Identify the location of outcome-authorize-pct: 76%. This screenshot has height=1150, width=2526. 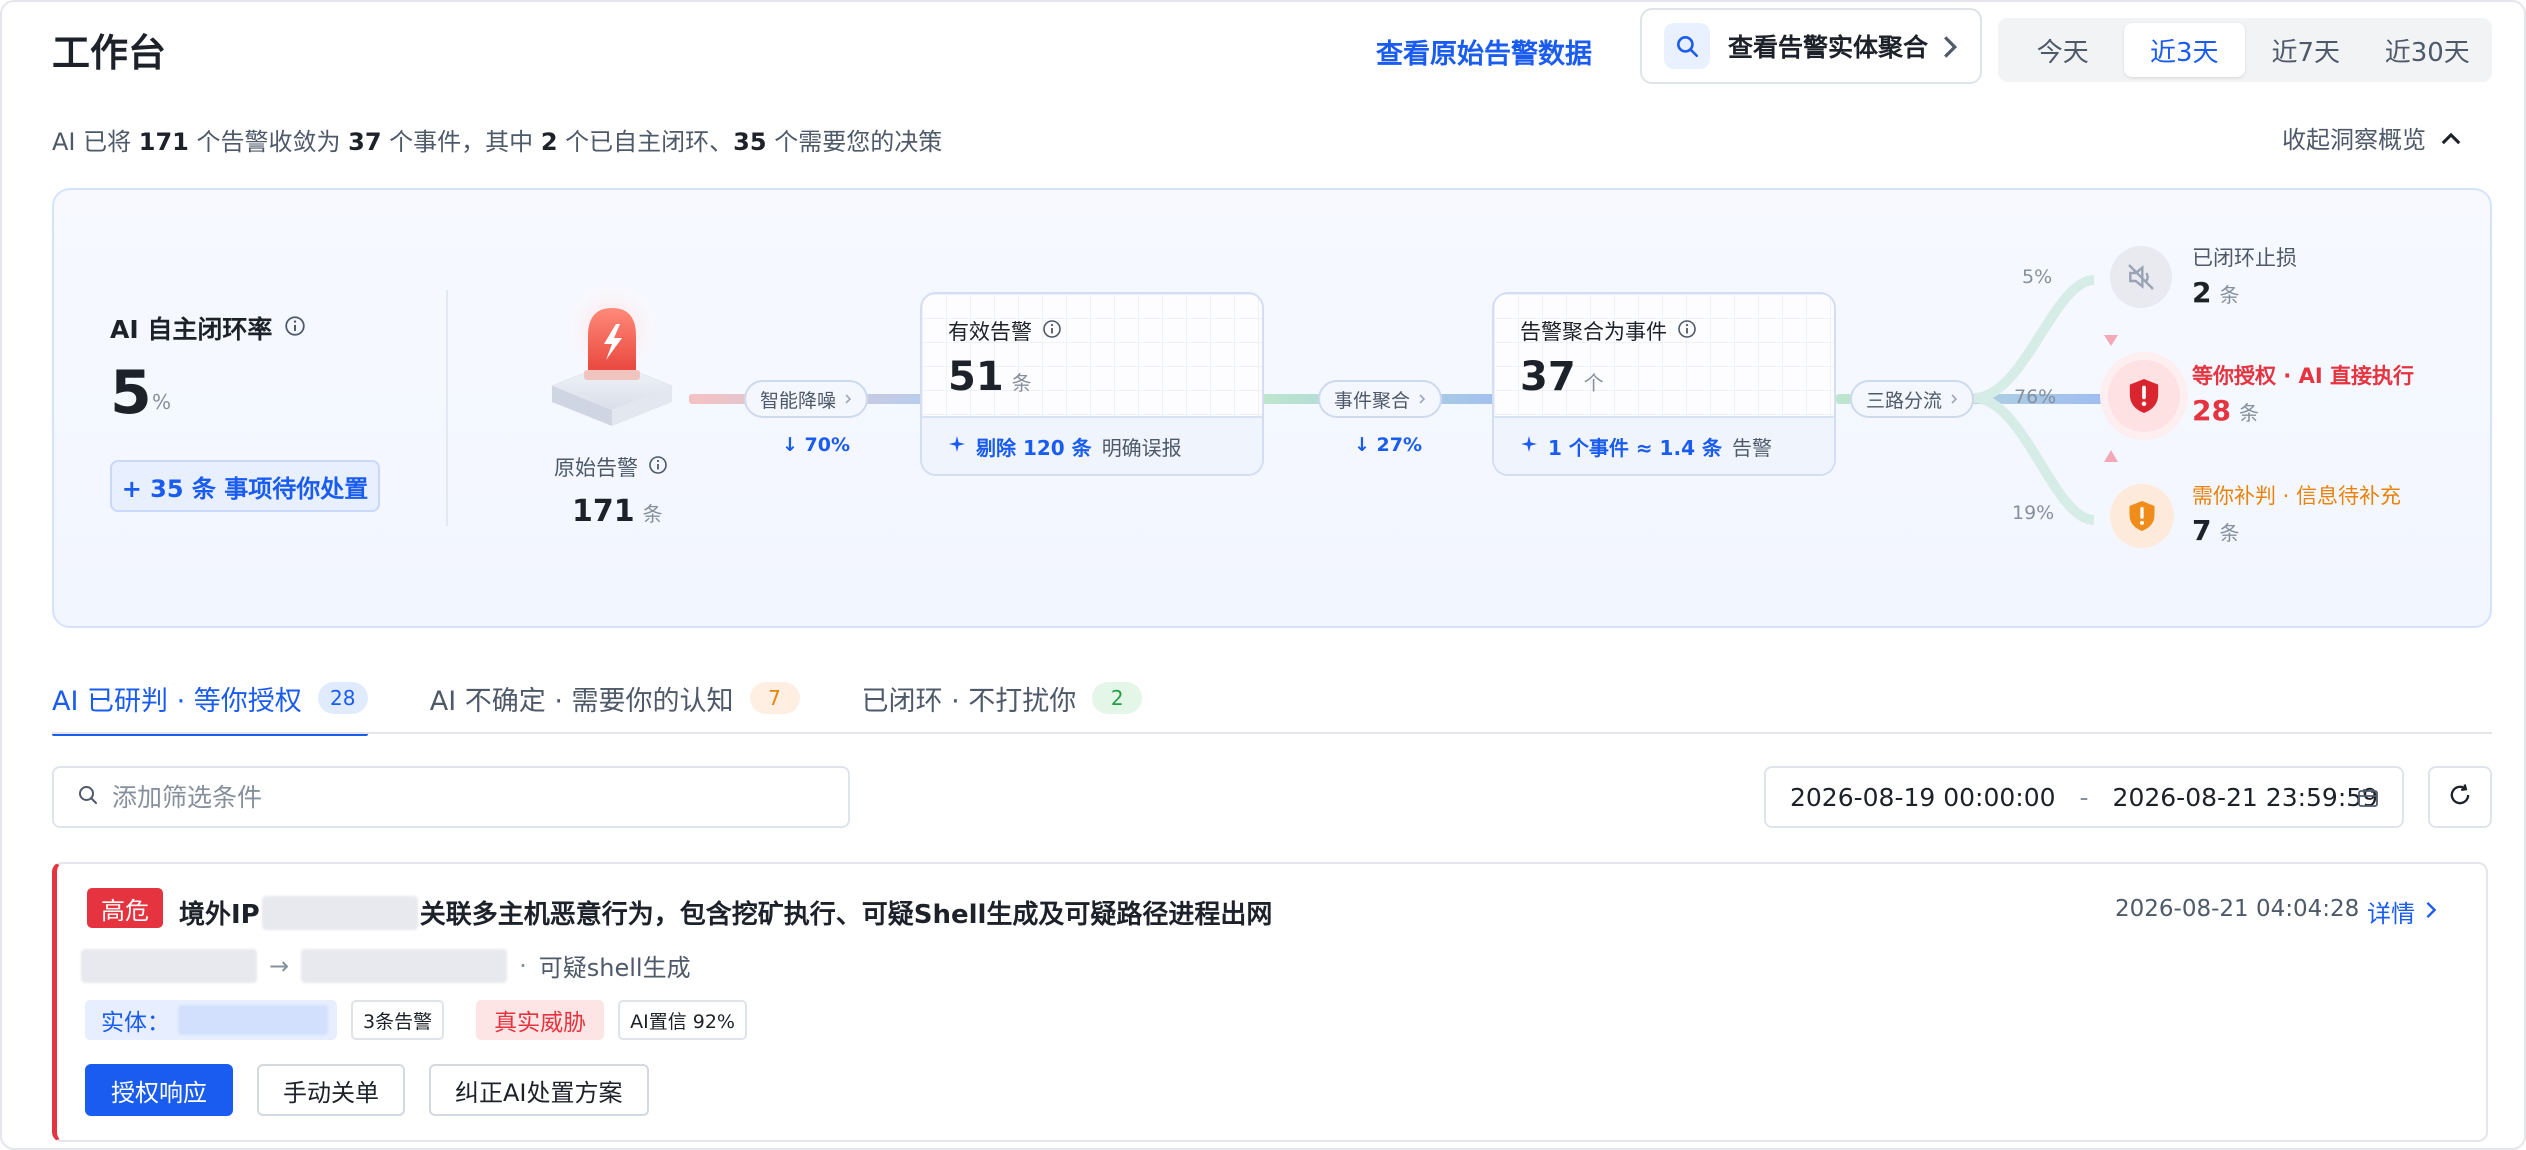
(2035, 397).